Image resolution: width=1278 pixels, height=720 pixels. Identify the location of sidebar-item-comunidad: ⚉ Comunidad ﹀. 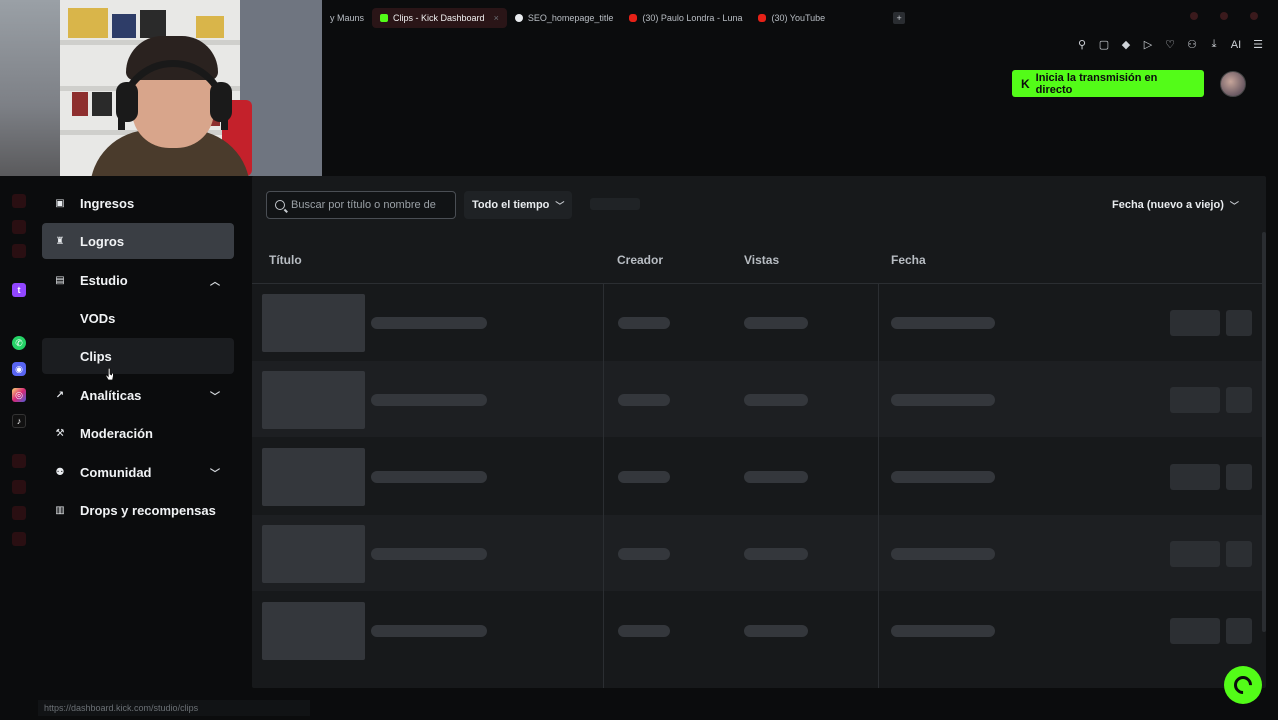
(138, 472).